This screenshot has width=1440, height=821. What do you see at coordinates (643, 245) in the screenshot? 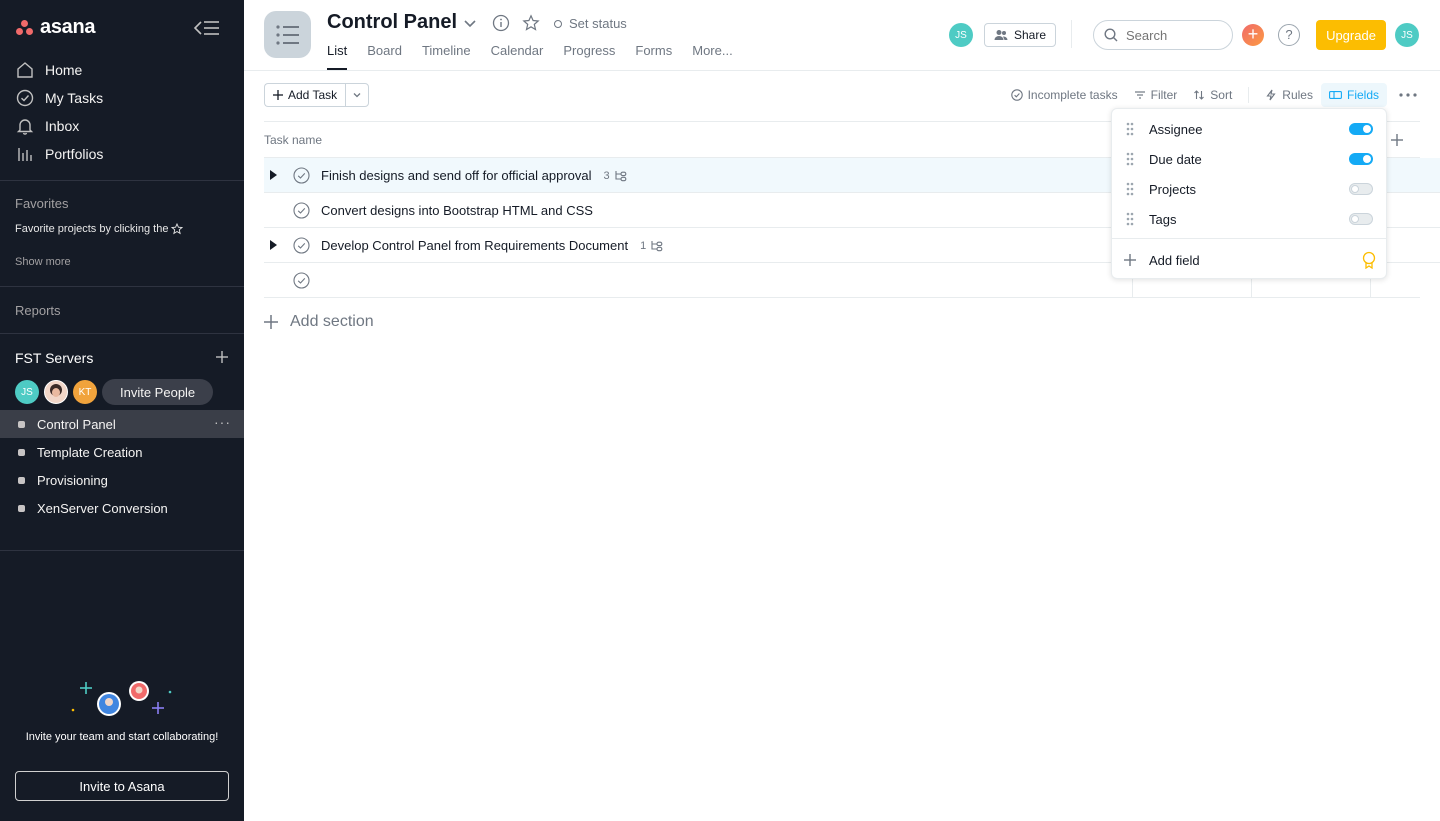
I see `subtask-count-value: 1` at bounding box center [643, 245].